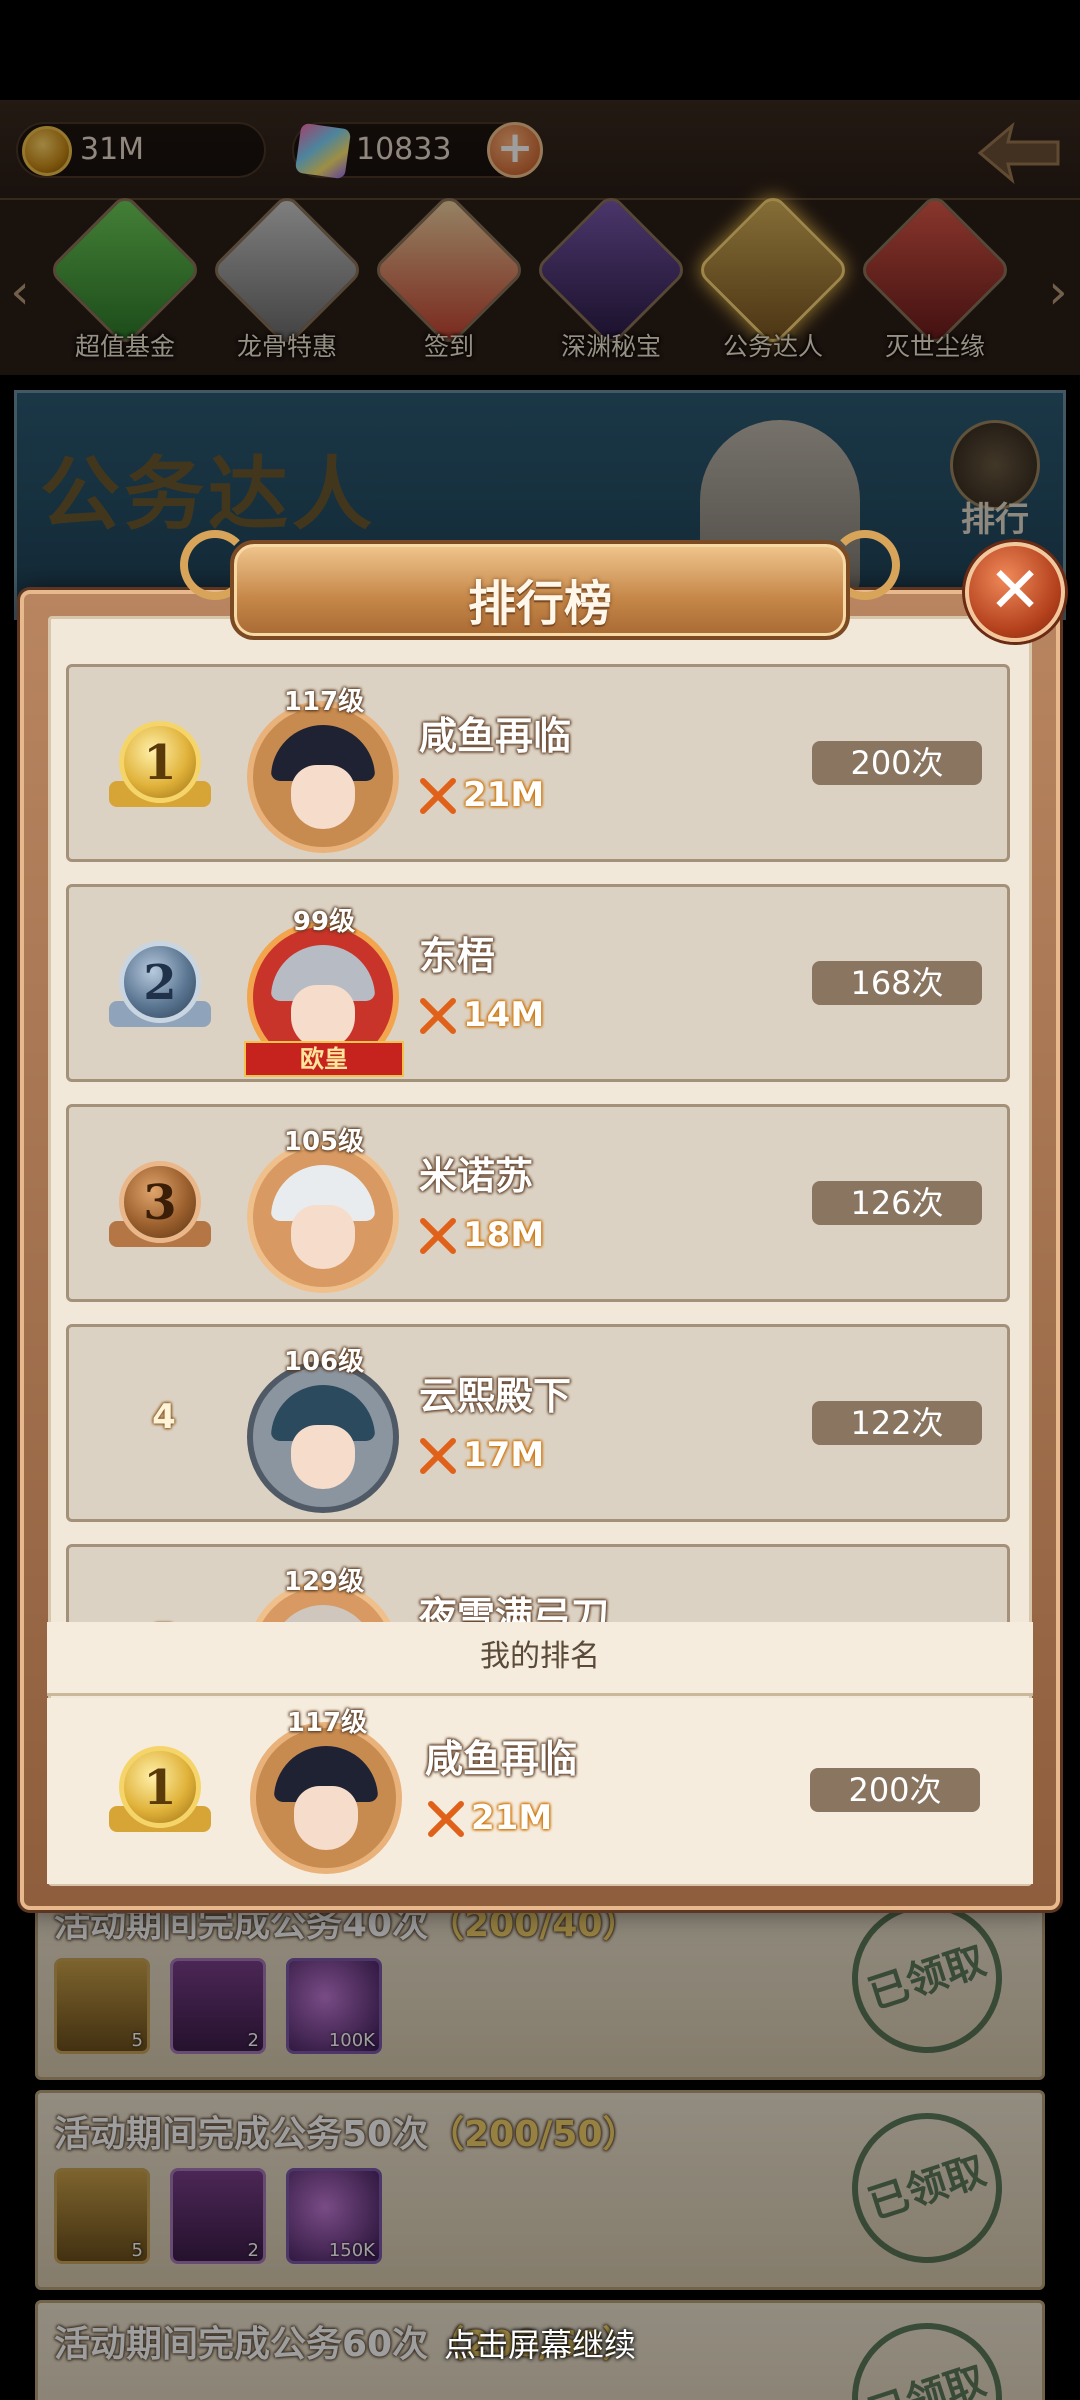  What do you see at coordinates (1015, 592) in the screenshot?
I see `close-button: ✕` at bounding box center [1015, 592].